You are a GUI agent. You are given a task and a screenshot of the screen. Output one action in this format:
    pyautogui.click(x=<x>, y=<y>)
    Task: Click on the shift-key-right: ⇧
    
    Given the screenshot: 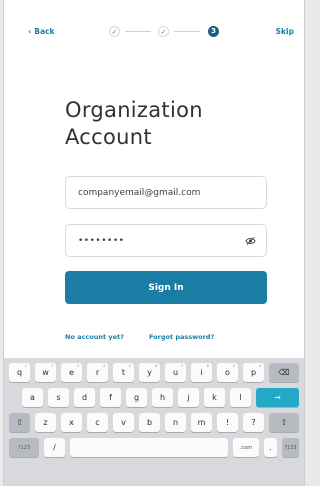 What is the action you would take?
    pyautogui.click(x=284, y=422)
    